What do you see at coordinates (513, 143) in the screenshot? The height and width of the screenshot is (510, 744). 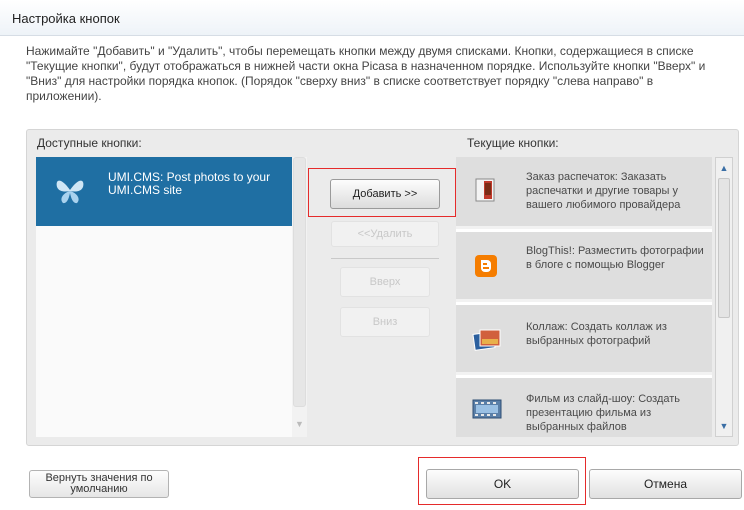 I see `current-buttons-label: Текущие кнопки:` at bounding box center [513, 143].